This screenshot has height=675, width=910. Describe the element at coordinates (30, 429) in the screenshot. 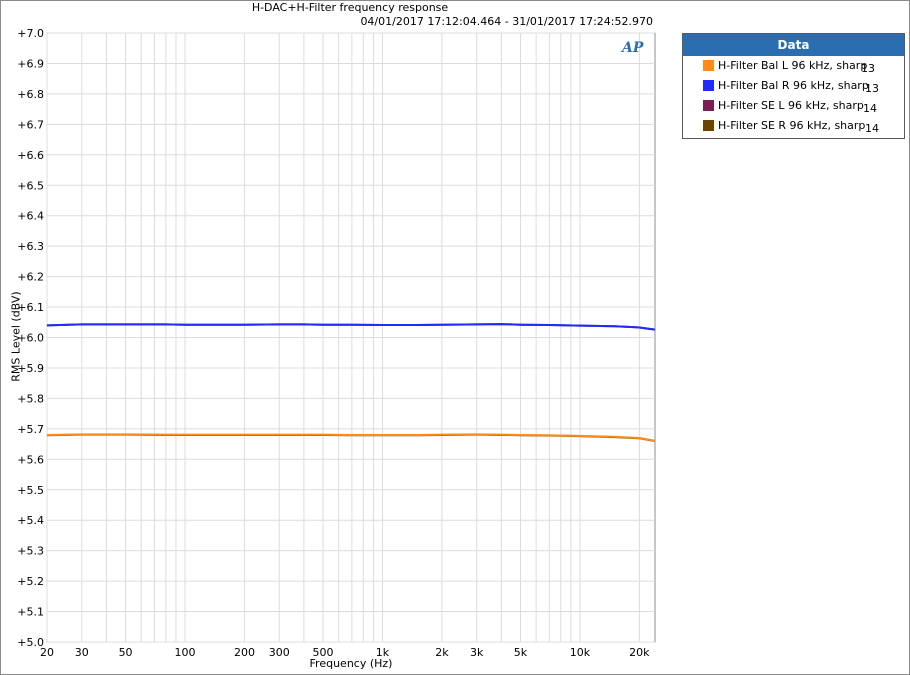

I see `y-tick-label: +5.7` at that location.